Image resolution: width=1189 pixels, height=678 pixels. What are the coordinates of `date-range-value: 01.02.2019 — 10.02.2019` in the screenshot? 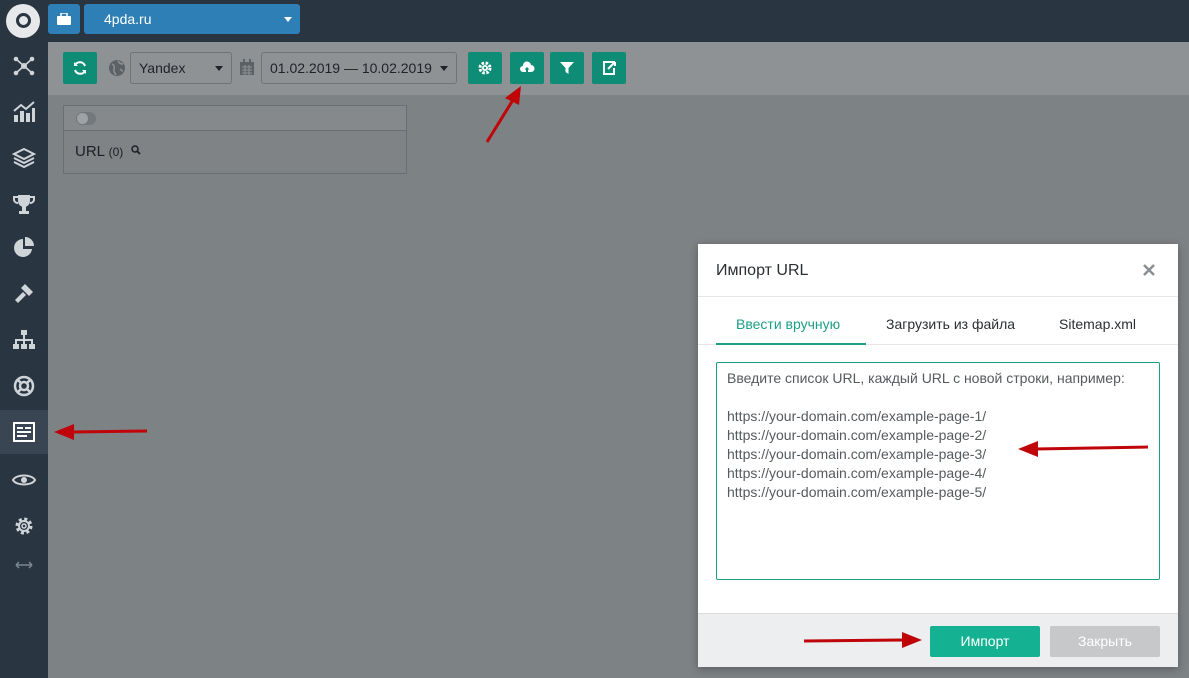 It's located at (351, 68).